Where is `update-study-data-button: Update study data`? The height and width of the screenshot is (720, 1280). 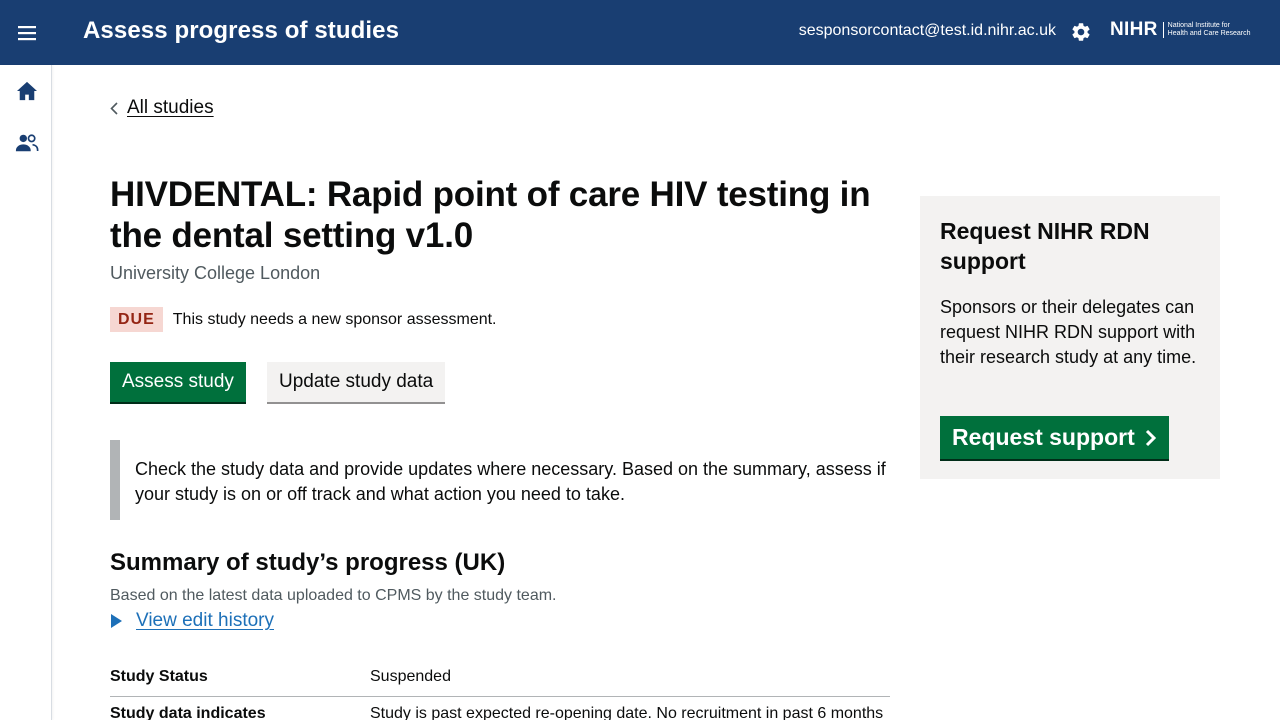
update-study-data-button: Update study data is located at coordinates (356, 382).